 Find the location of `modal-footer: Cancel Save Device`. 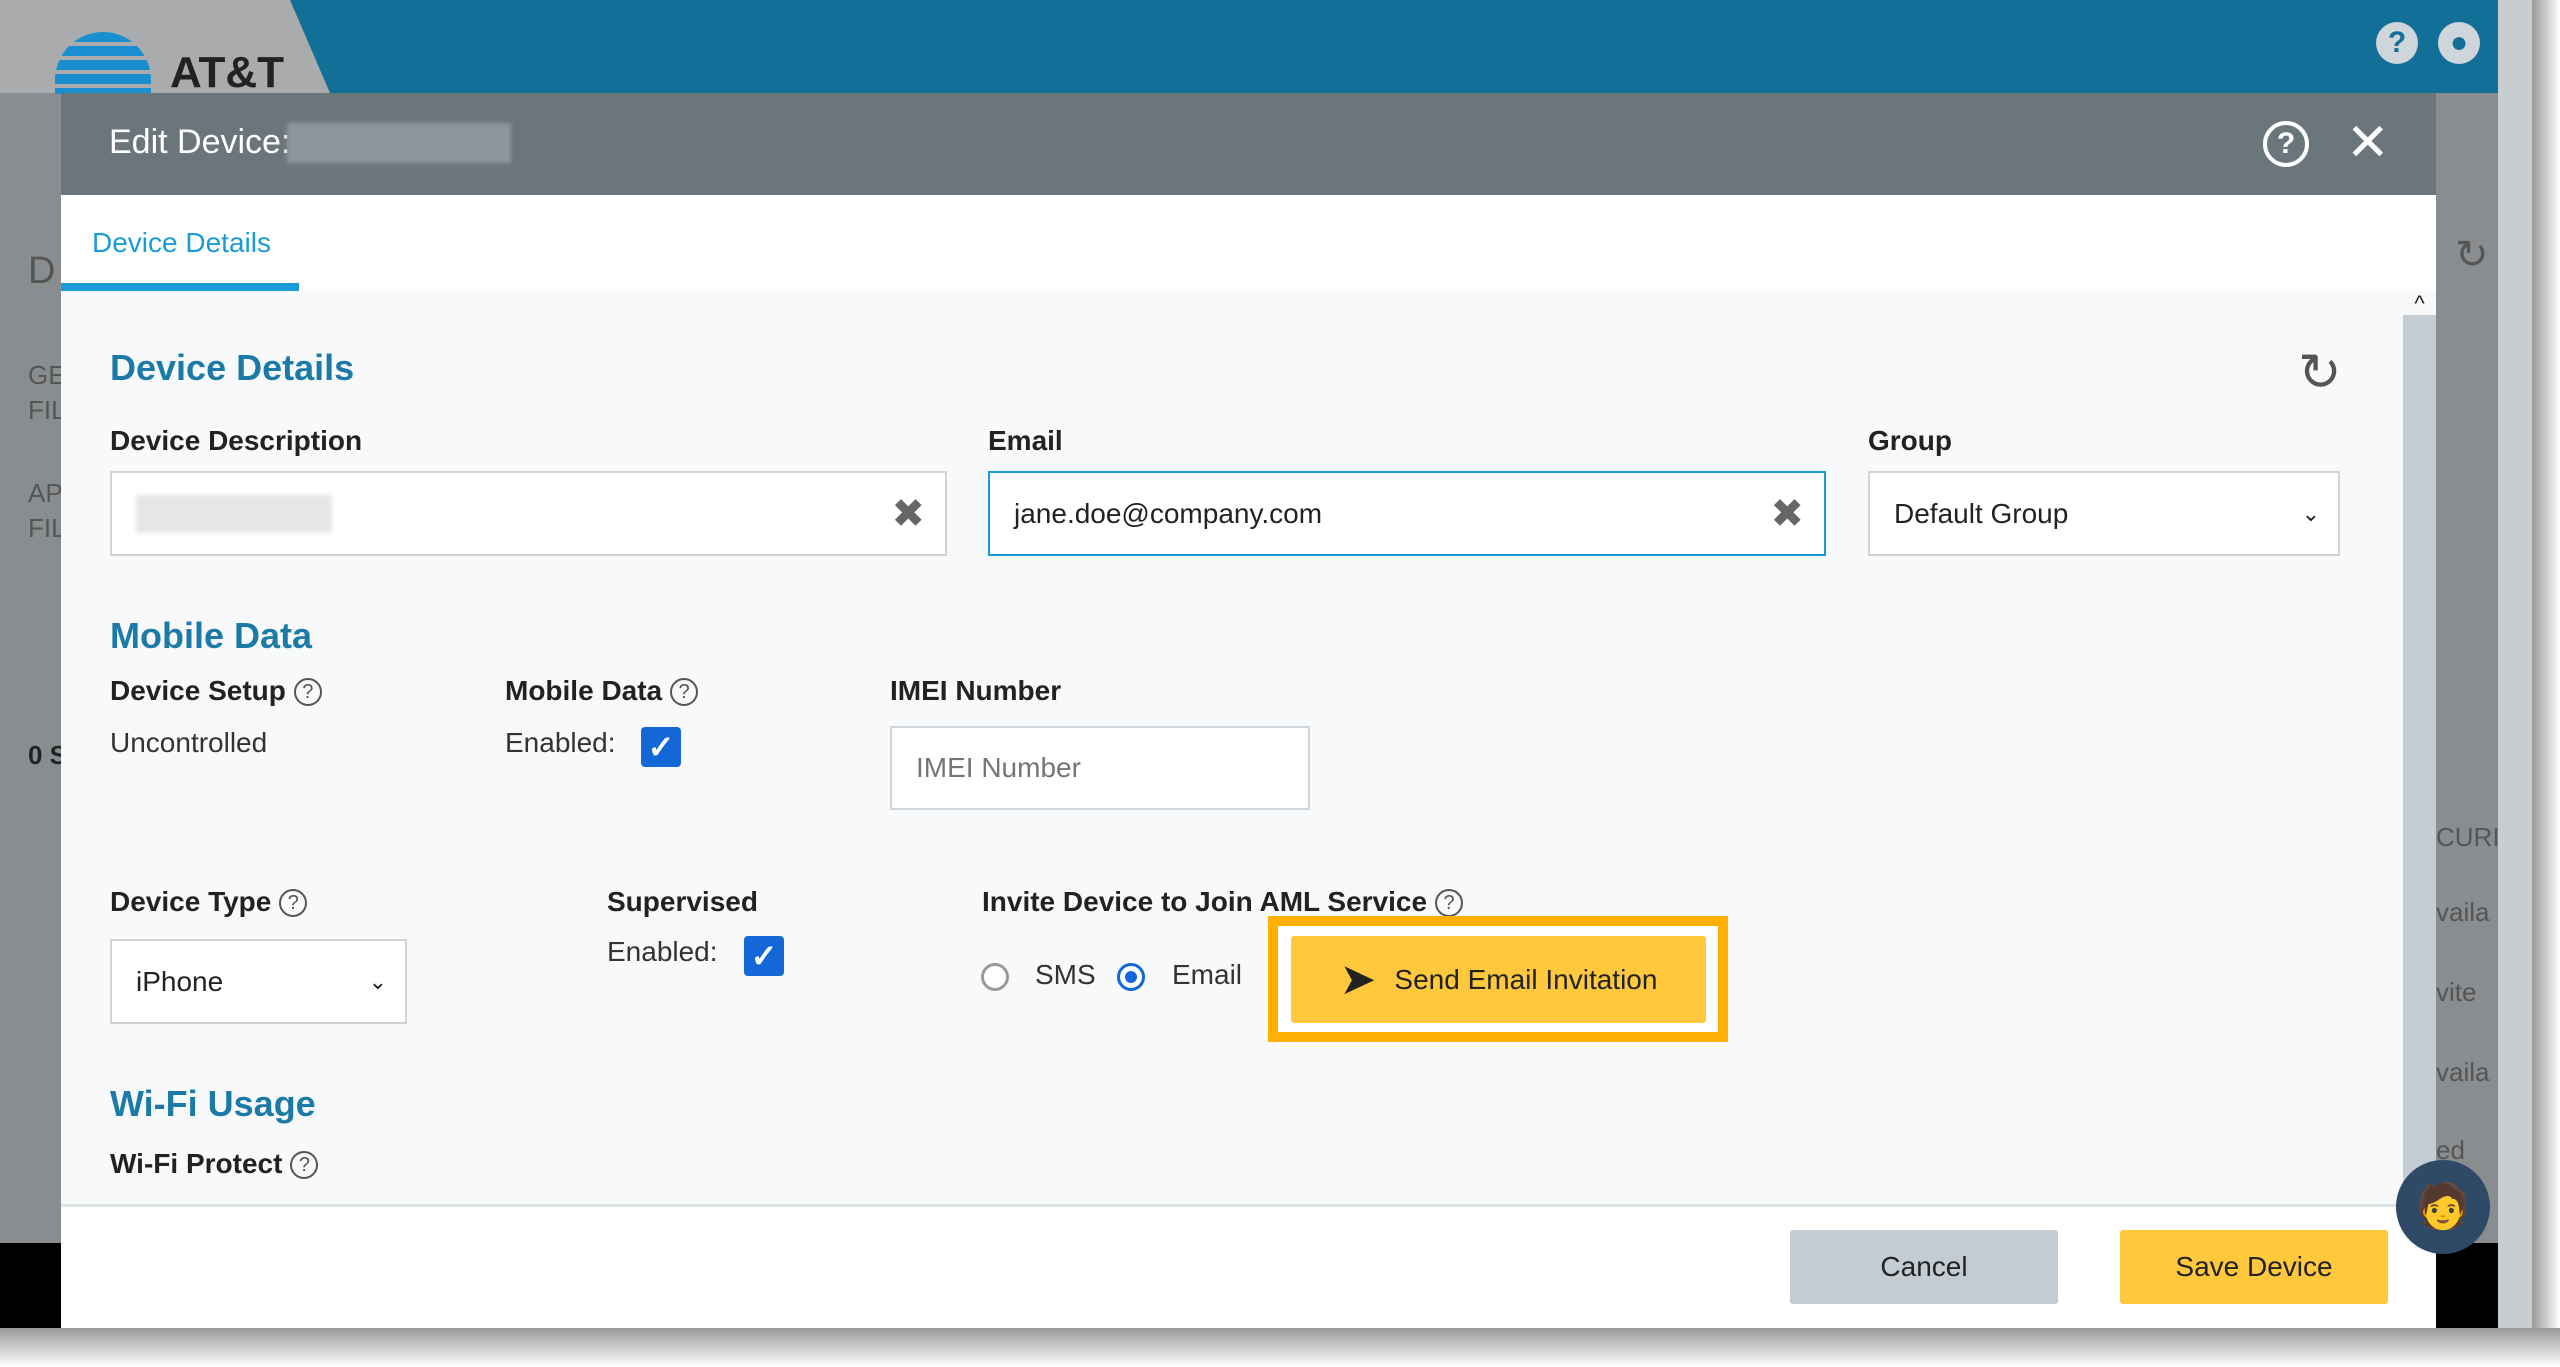

modal-footer: Cancel Save Device is located at coordinates (1248, 1266).